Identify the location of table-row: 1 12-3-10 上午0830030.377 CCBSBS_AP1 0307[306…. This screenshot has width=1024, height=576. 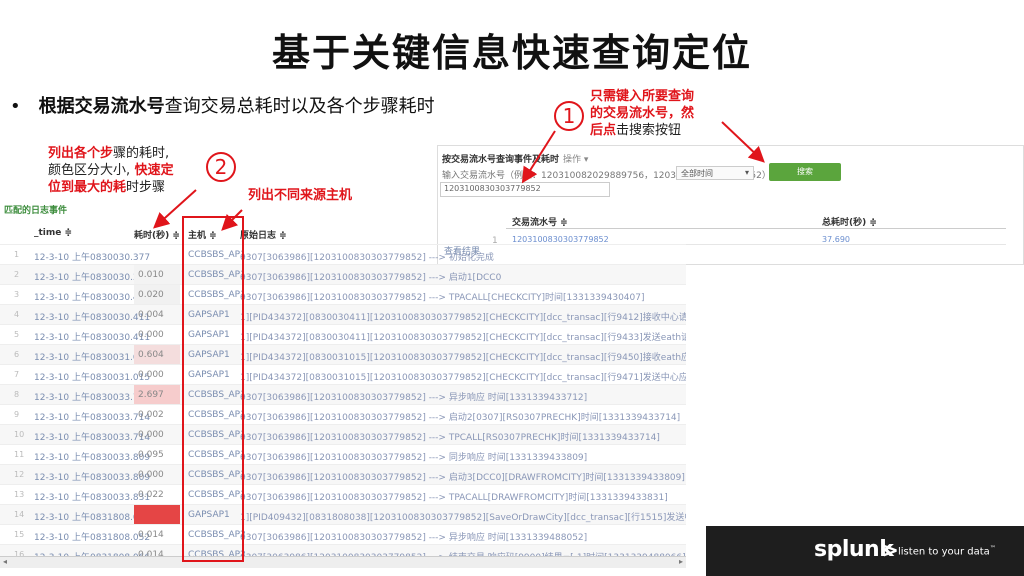
(343, 254).